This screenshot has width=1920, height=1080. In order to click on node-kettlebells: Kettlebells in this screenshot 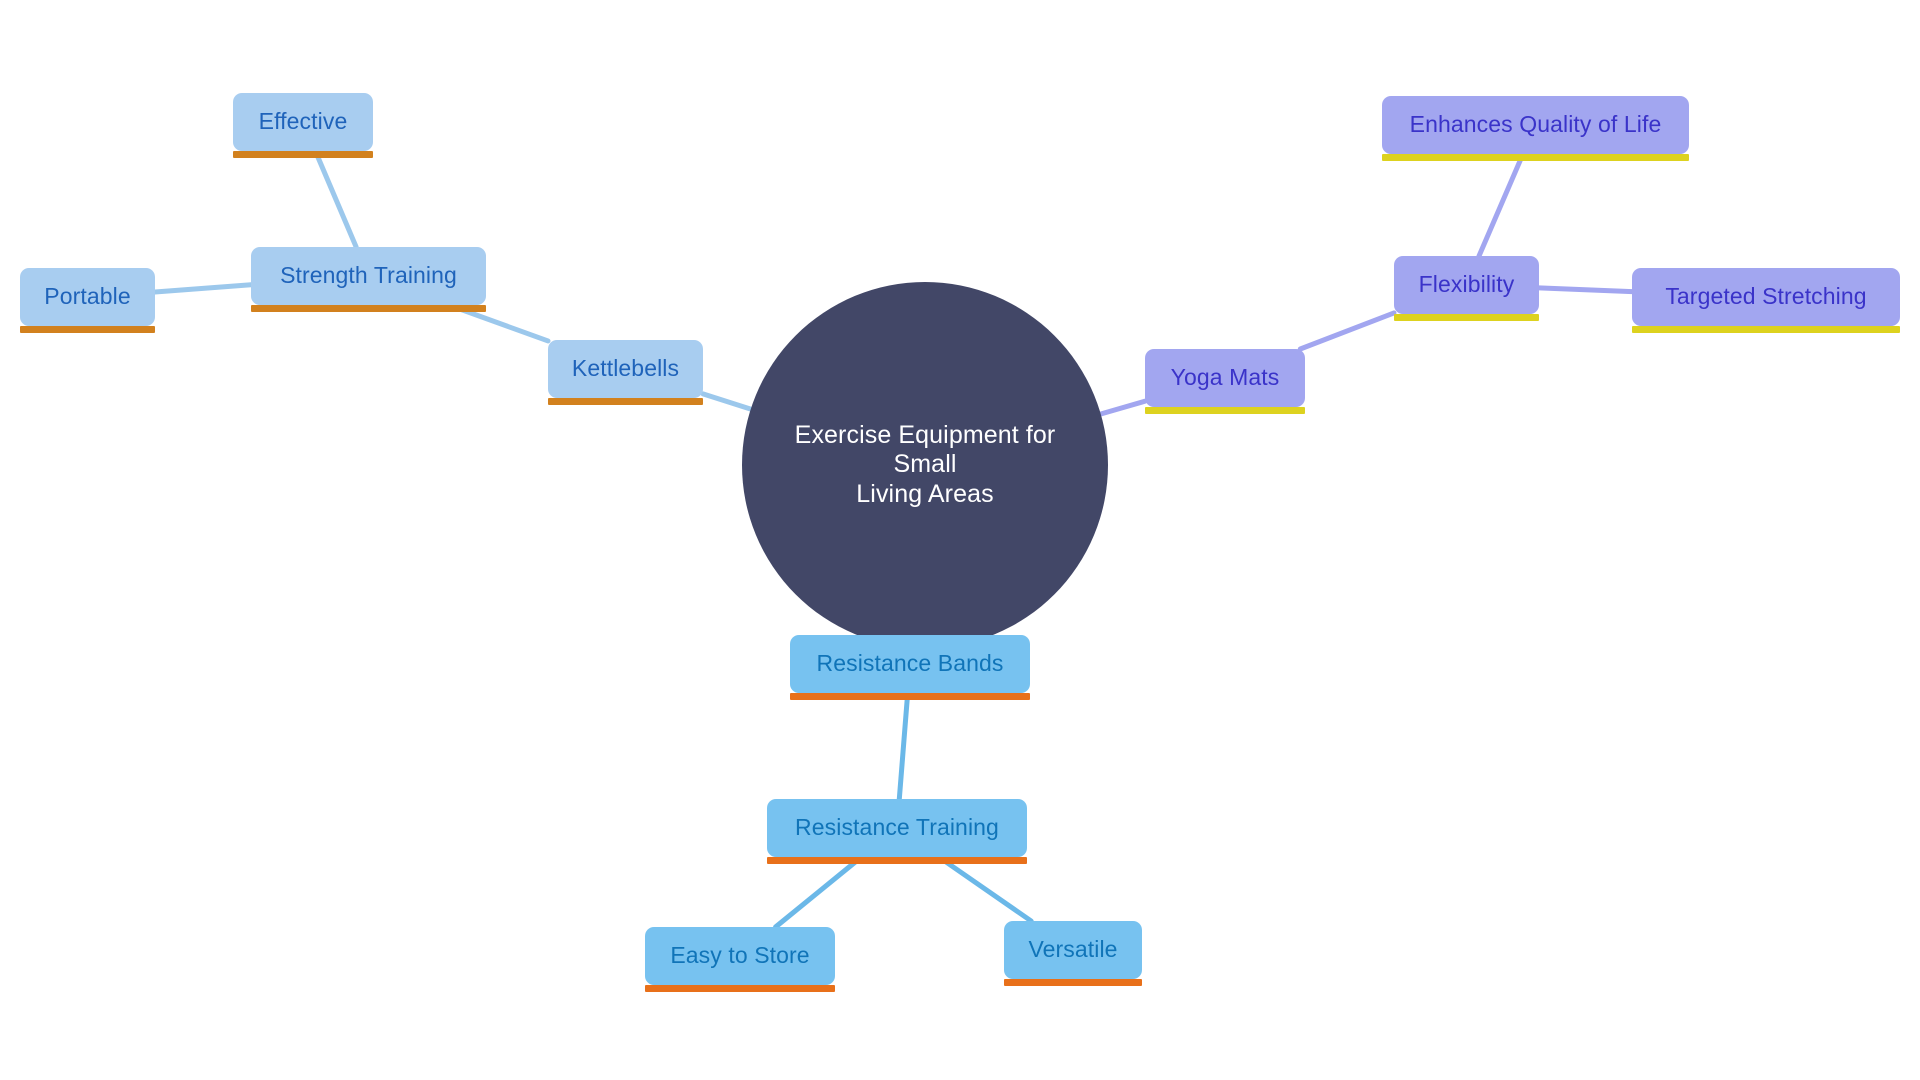, I will do `click(625, 372)`.